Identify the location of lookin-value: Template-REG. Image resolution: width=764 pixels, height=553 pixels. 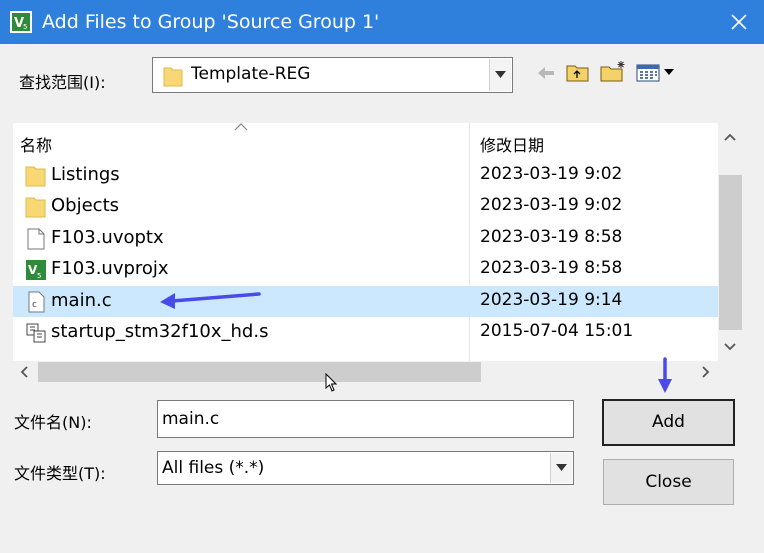
(251, 74).